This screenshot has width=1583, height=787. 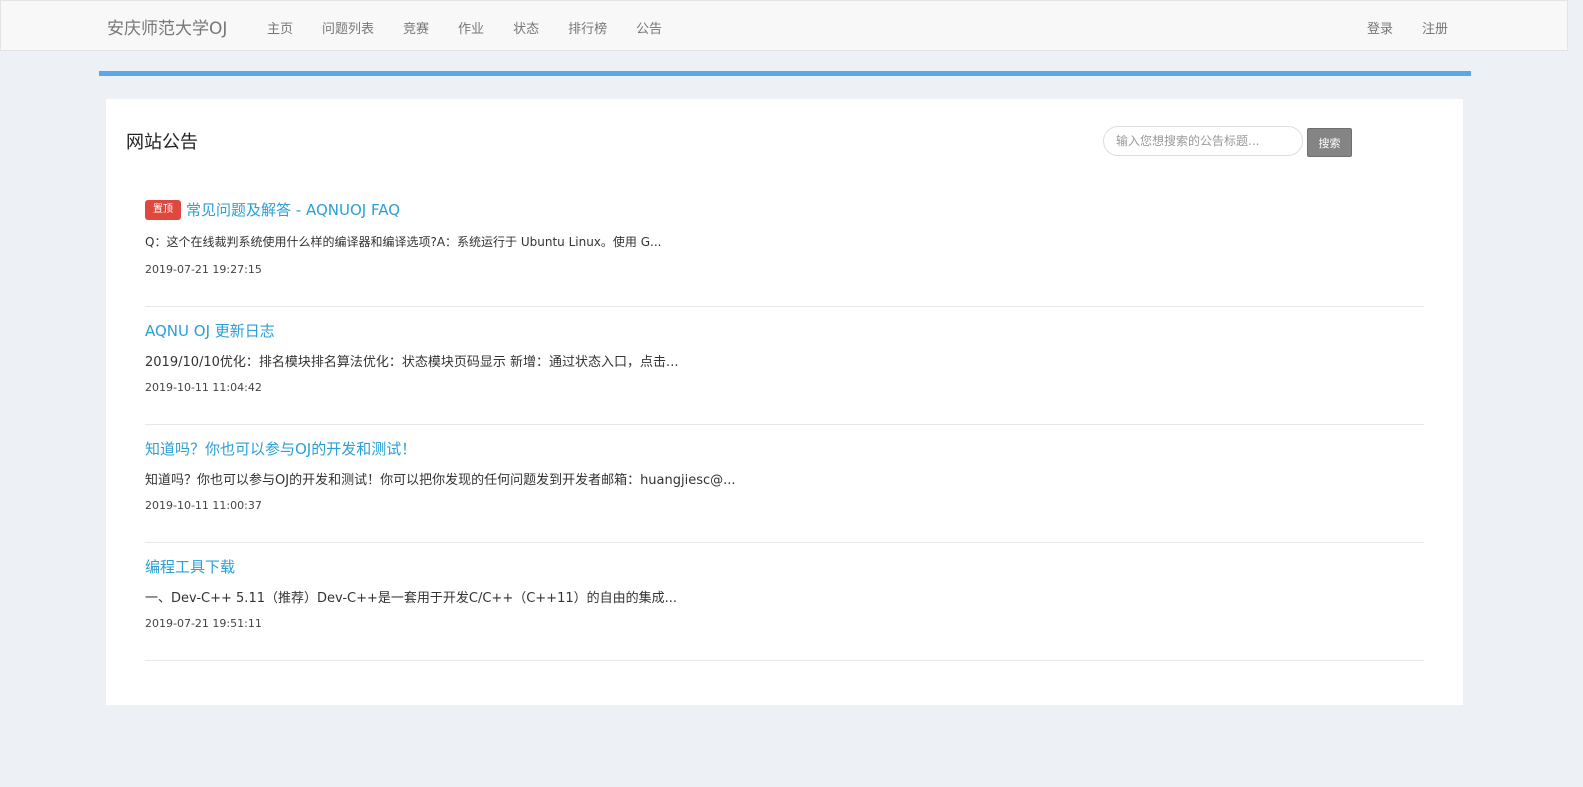 What do you see at coordinates (526, 27) in the screenshot?
I see `nav-status: 状态` at bounding box center [526, 27].